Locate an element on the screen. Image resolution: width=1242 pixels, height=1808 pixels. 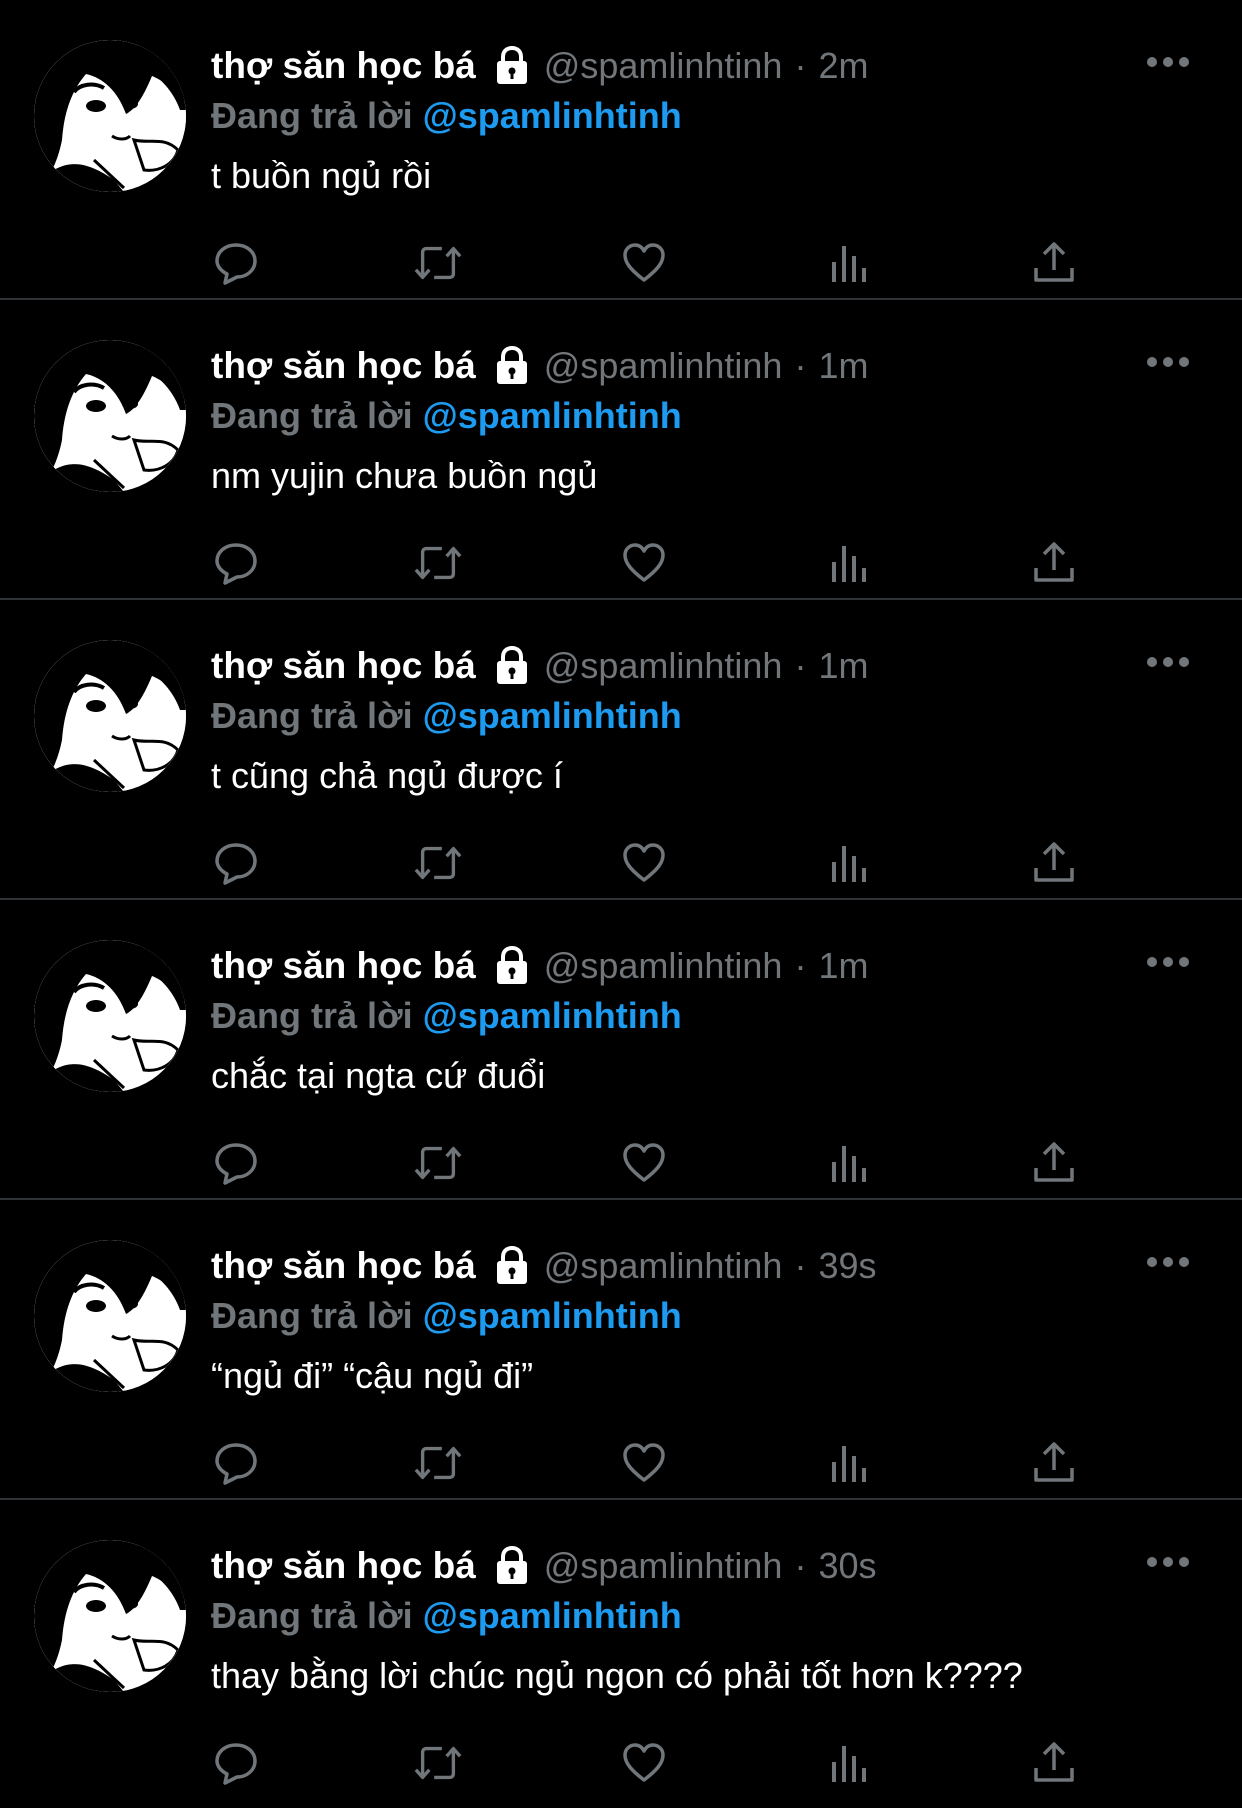
avatar-image is located at coordinates (110, 1616).